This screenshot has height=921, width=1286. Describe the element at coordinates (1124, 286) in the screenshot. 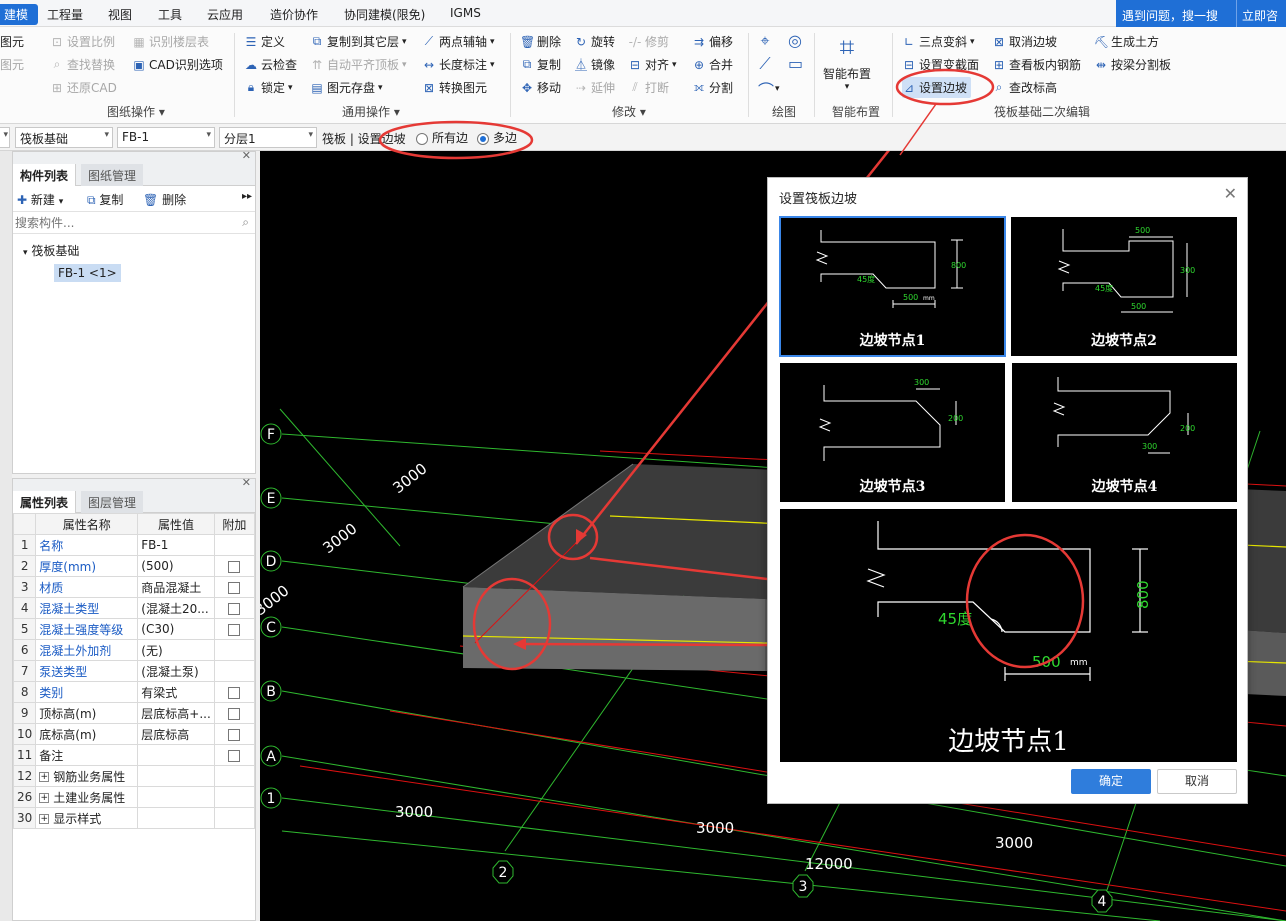

I see `slope-node-2: 500 300 45度 500 边坡节点2` at that location.